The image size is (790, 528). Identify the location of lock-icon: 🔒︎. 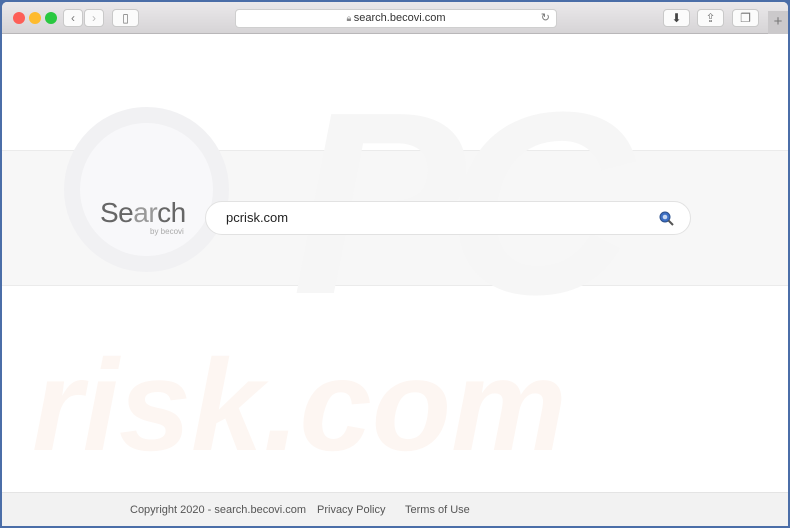
(350, 18).